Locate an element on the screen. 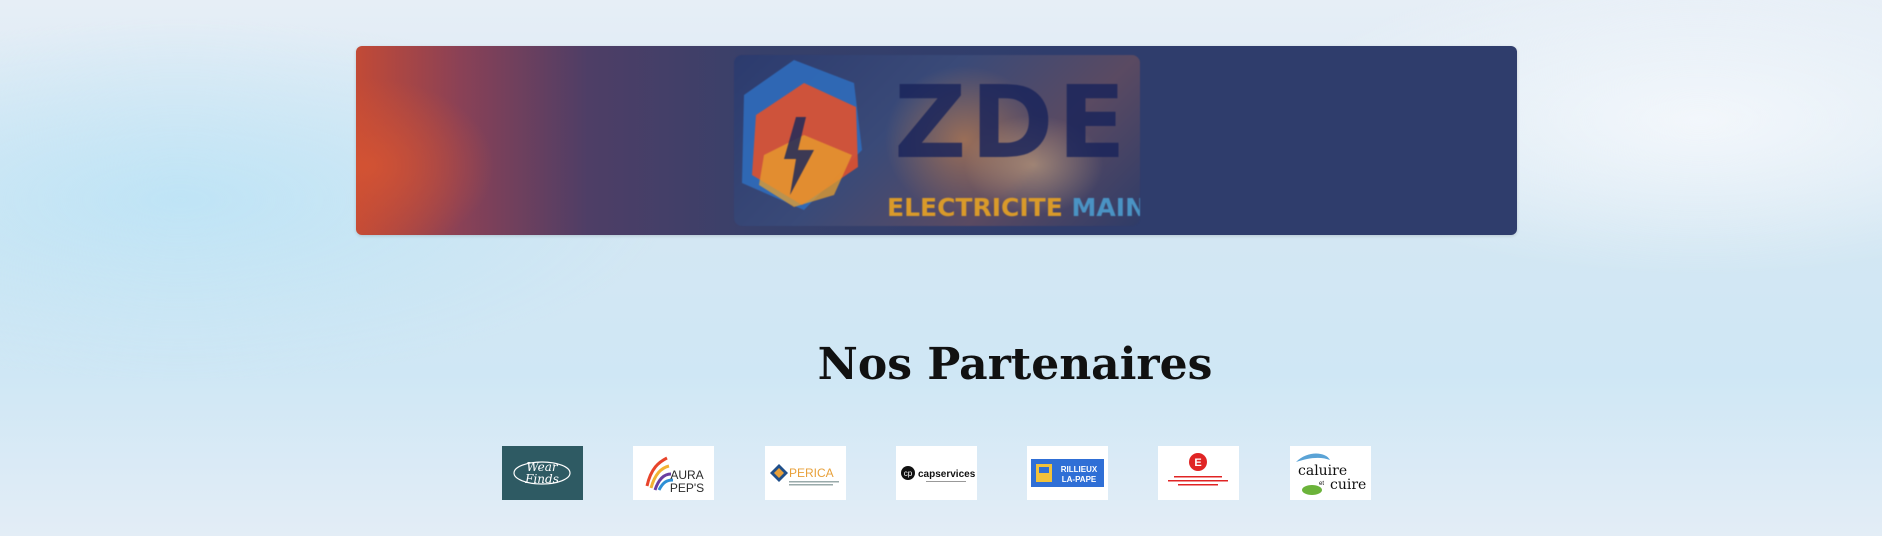 The width and height of the screenshot is (1882, 536). svg-text: E is located at coordinates (1197, 463).